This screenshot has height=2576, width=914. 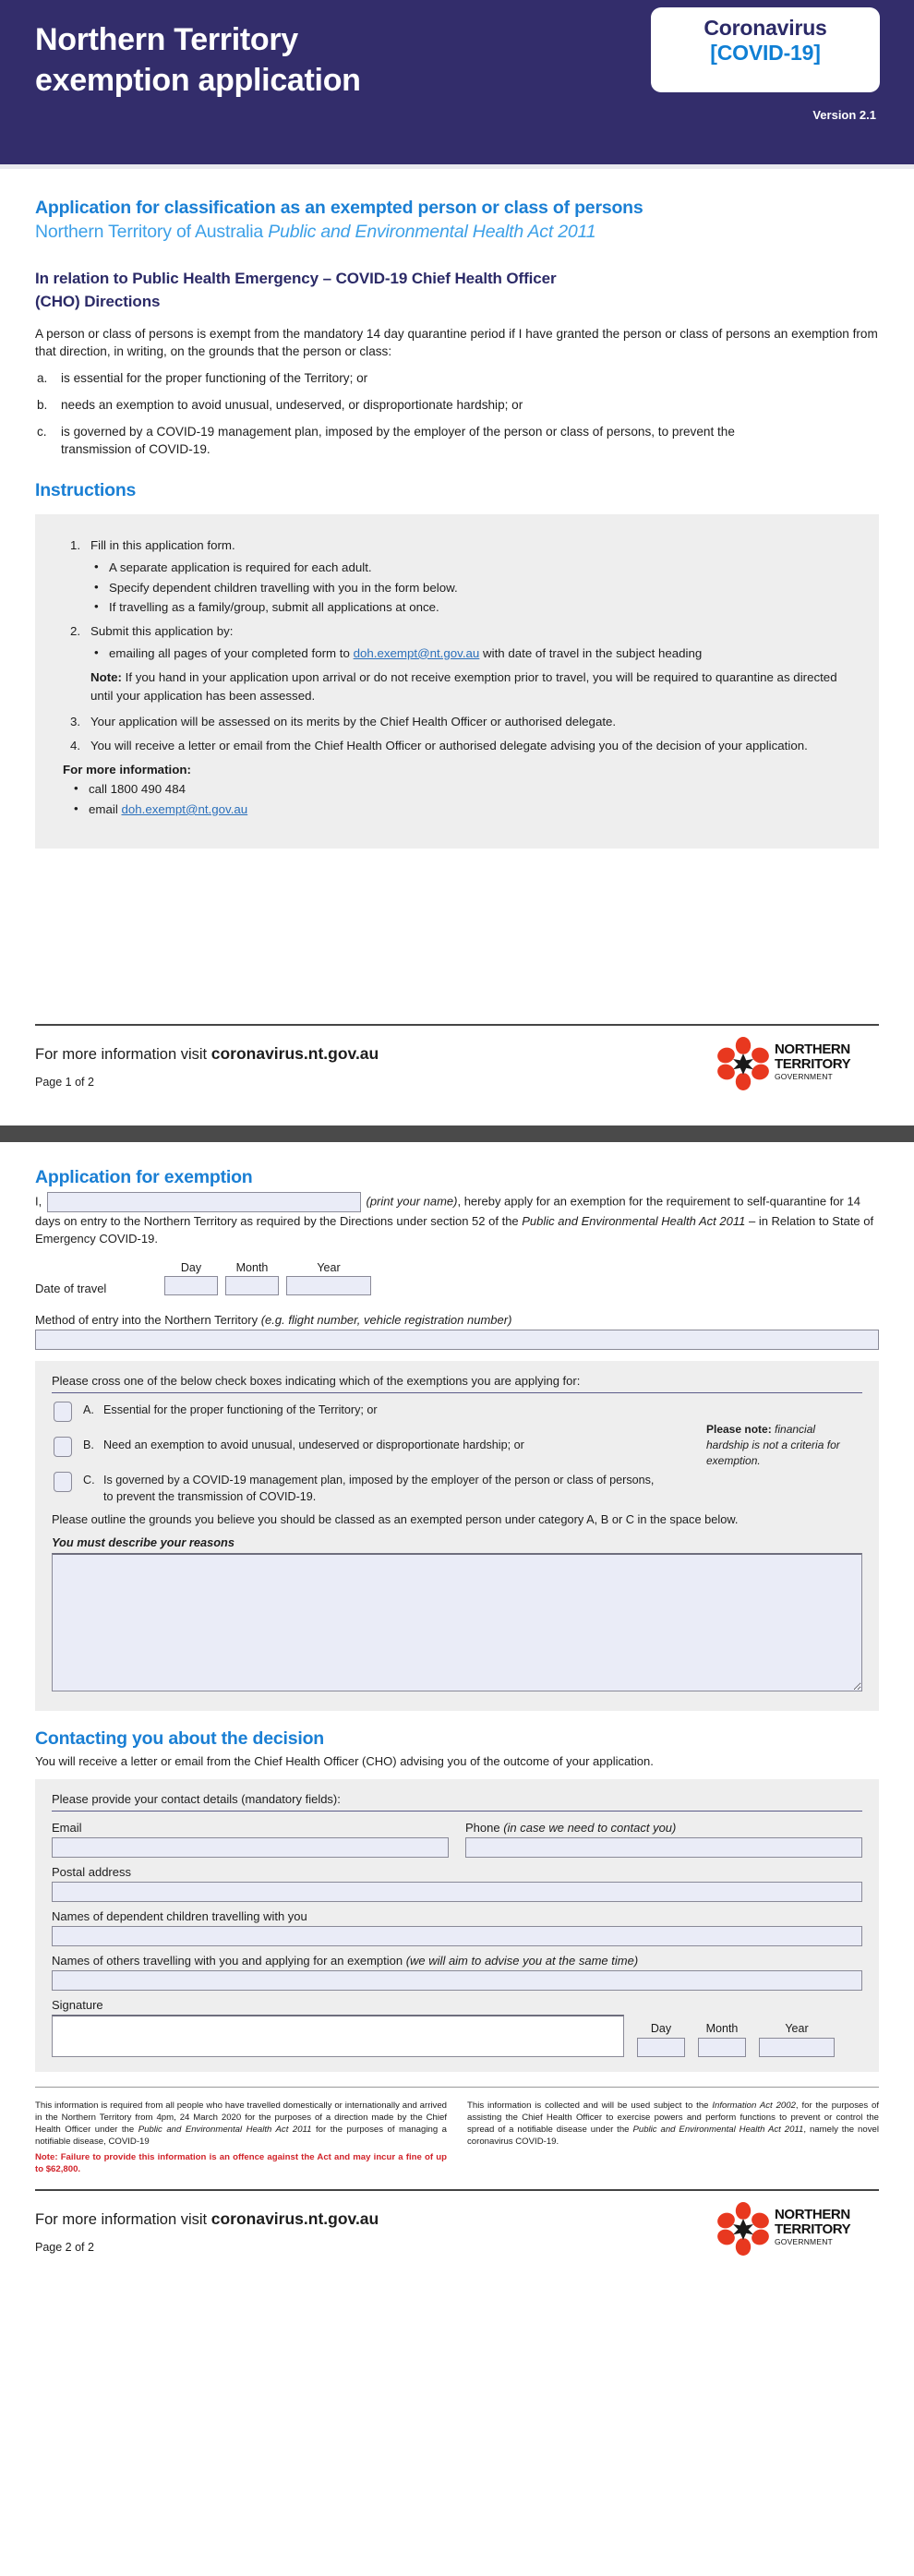 I want to click on badge-line-covid19: [COVID-19], so click(x=765, y=53).